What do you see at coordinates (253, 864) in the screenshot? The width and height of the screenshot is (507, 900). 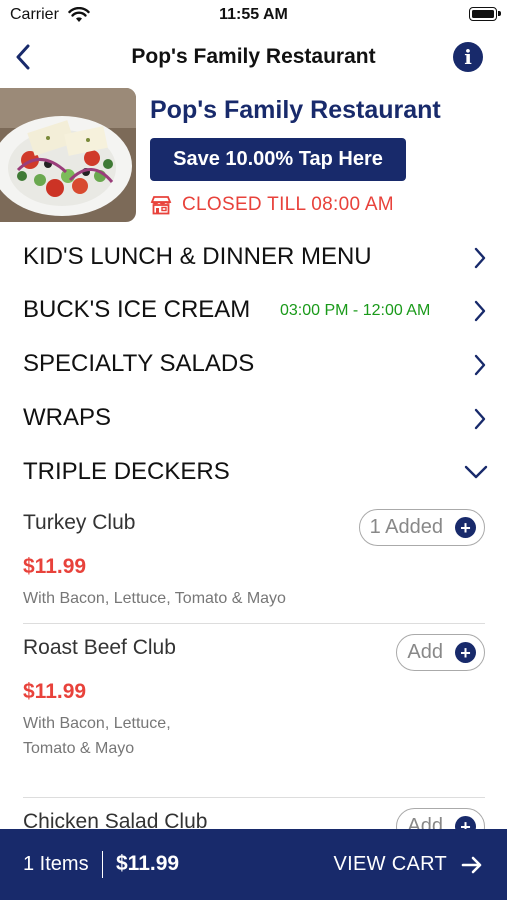 I see `cart-bar: 1 Items $11.99 VIEW CART` at bounding box center [253, 864].